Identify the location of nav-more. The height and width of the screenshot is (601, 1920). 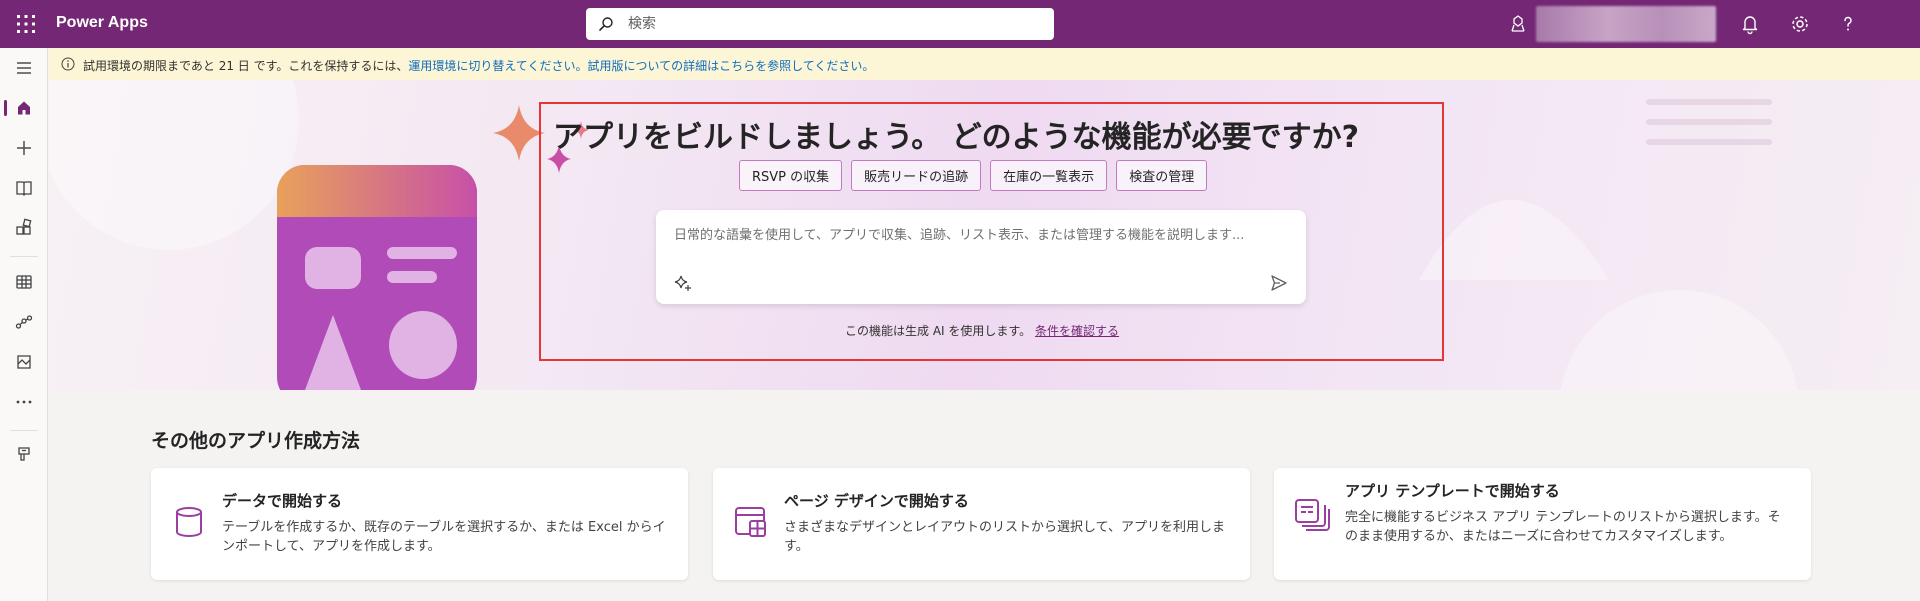
(24, 402).